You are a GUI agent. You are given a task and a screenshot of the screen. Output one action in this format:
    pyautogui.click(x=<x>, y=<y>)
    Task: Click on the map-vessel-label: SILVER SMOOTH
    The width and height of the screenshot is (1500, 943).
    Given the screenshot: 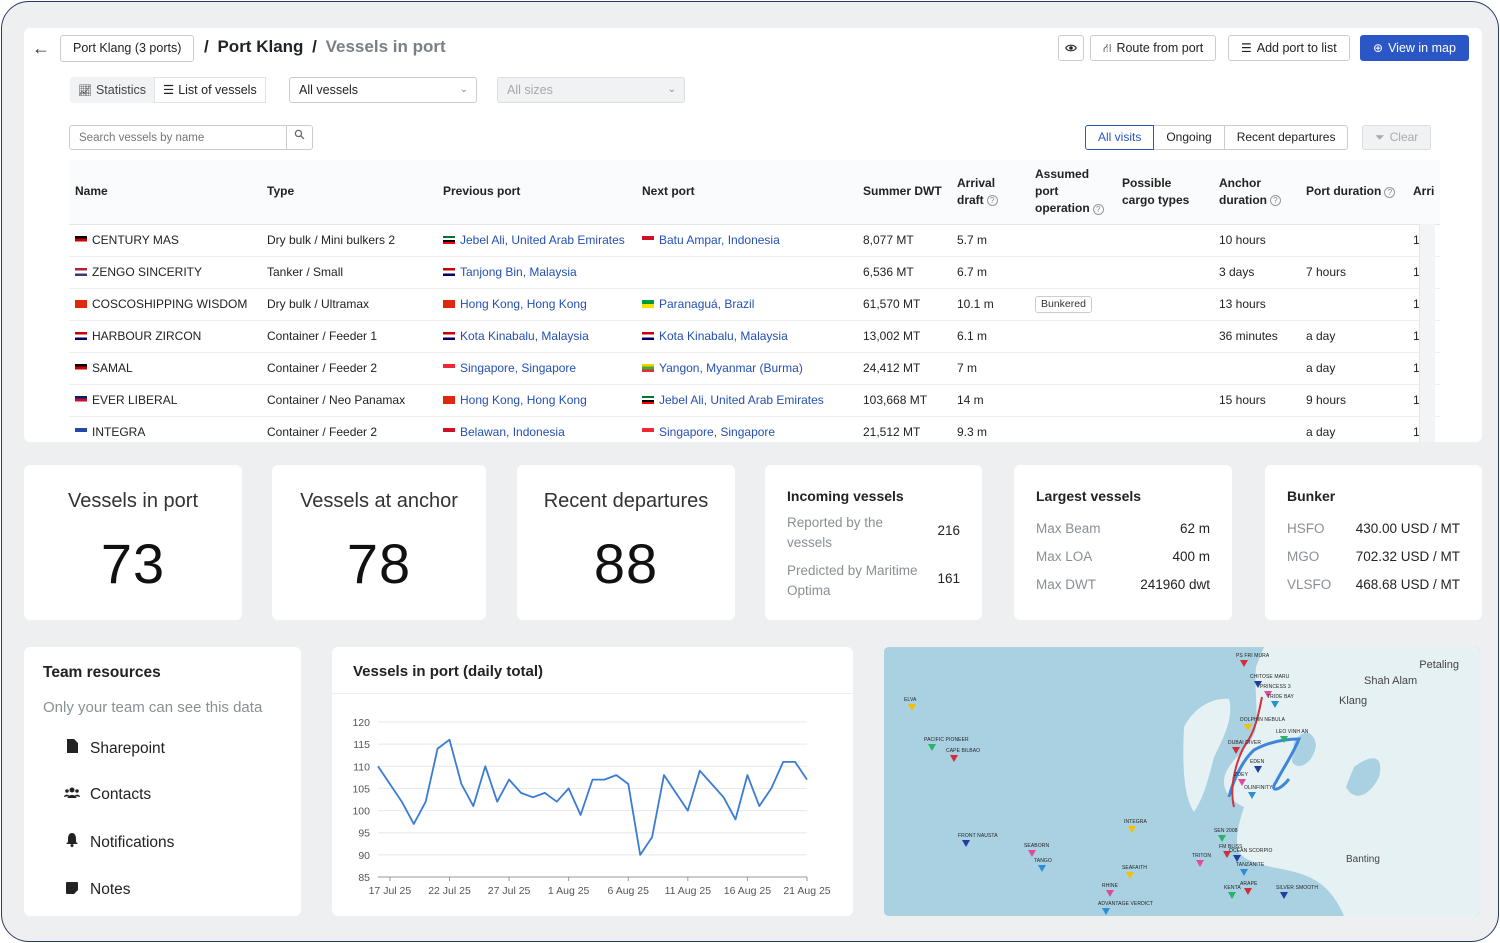 What is the action you would take?
    pyautogui.click(x=1297, y=888)
    